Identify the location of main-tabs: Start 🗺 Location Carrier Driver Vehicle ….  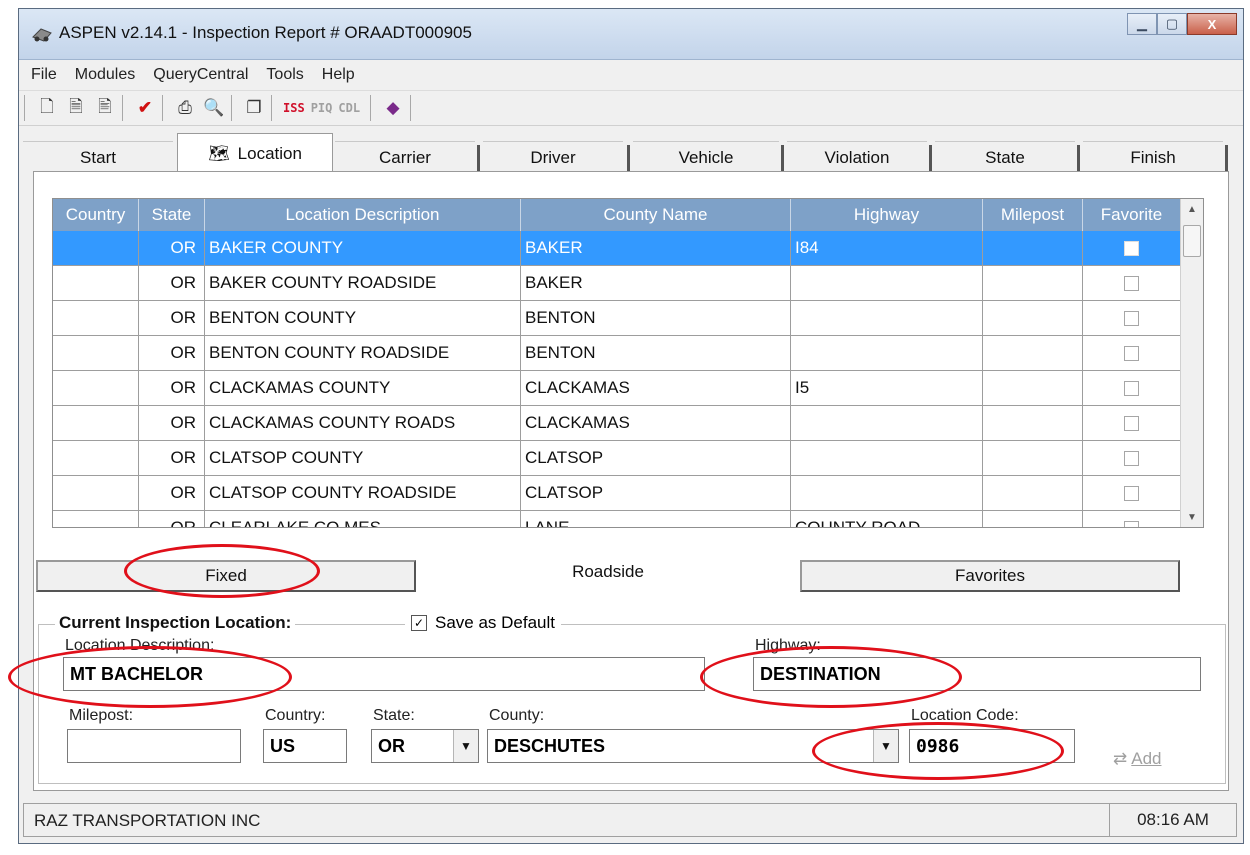
(631, 151).